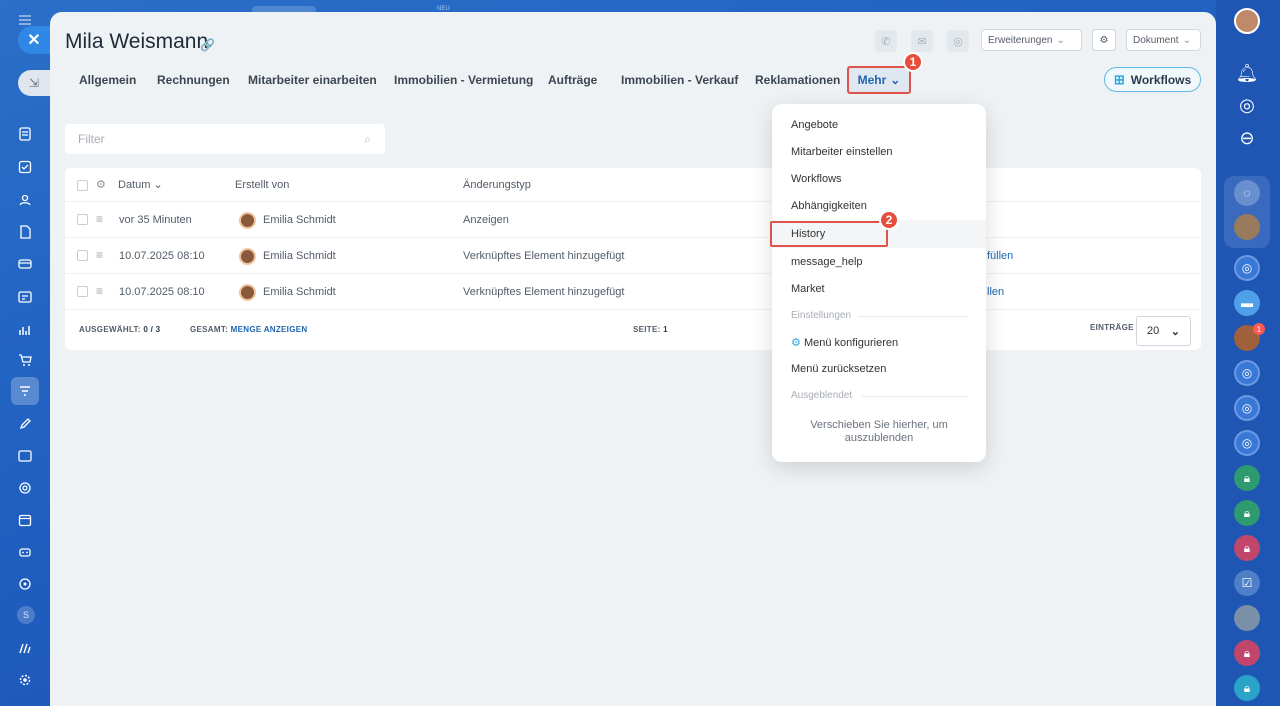 This screenshot has height=706, width=1280. Describe the element at coordinates (886, 41) in the screenshot. I see `phone-icon: ✆` at that location.